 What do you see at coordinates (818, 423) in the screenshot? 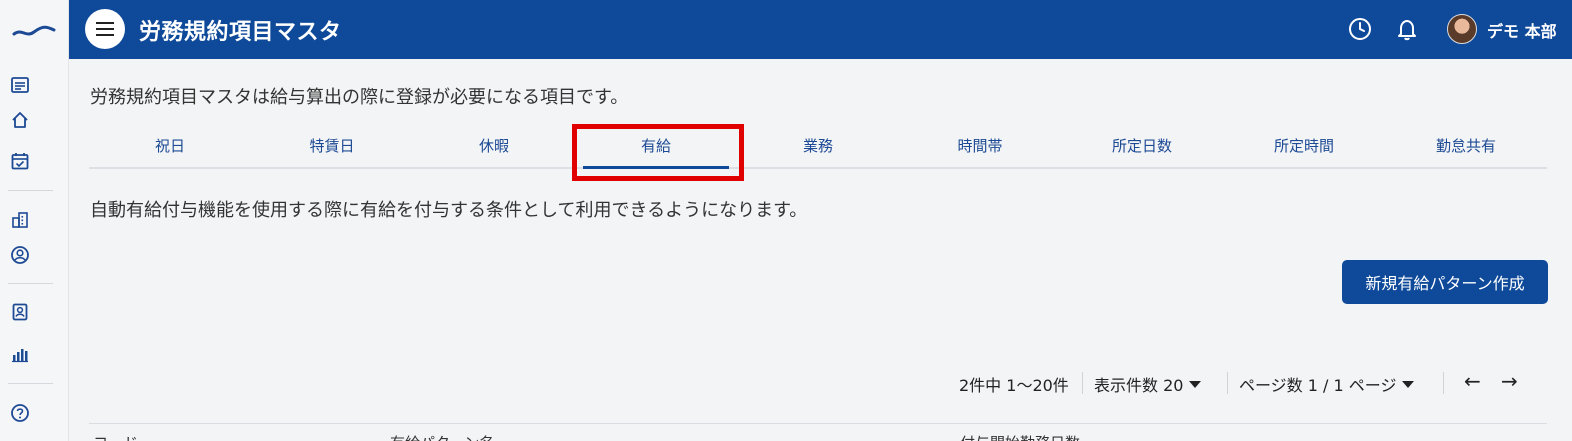
I see `table-top-border` at bounding box center [818, 423].